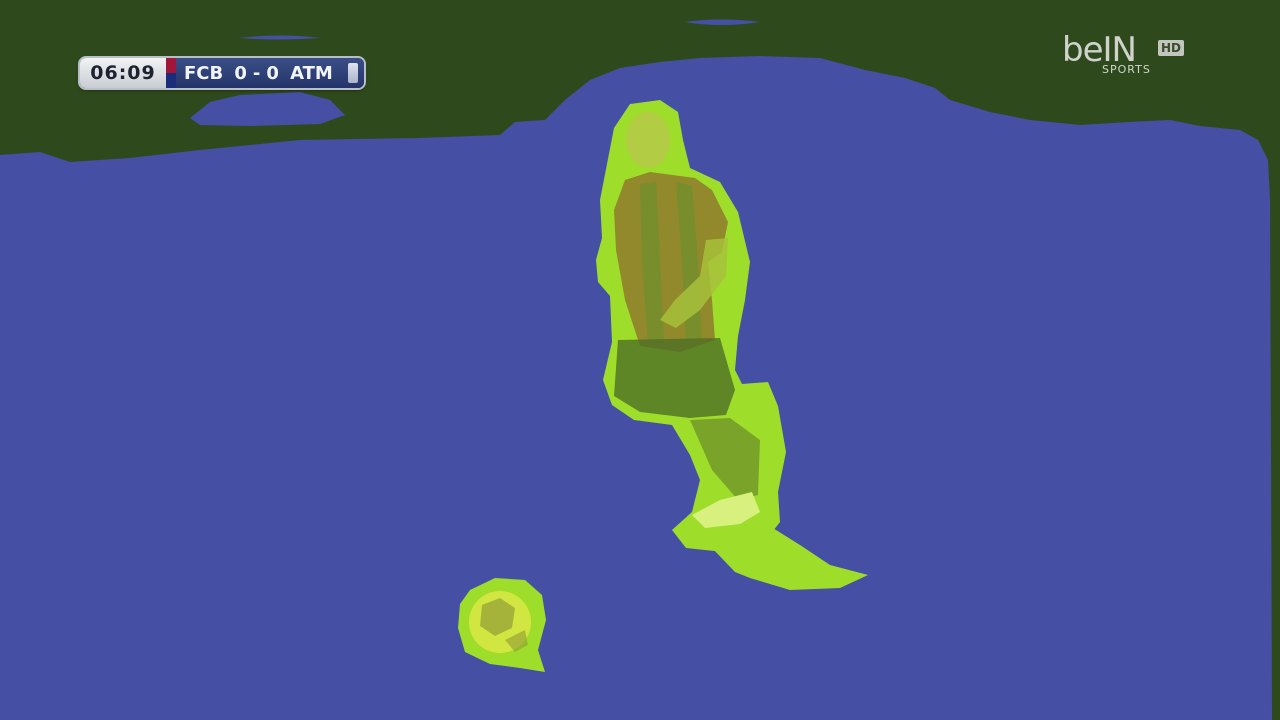 This screenshot has width=1280, height=720. I want to click on broadcaster-logo: beIN HD SPORTS, so click(1127, 56).